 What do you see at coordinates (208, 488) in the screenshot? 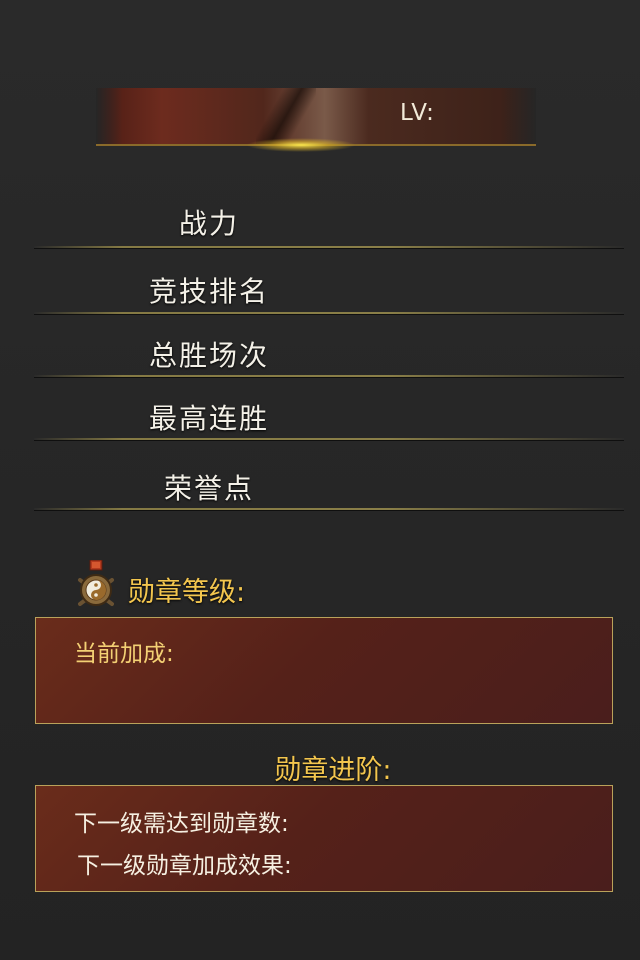
I see `honor-points-label: 荣誉点` at bounding box center [208, 488].